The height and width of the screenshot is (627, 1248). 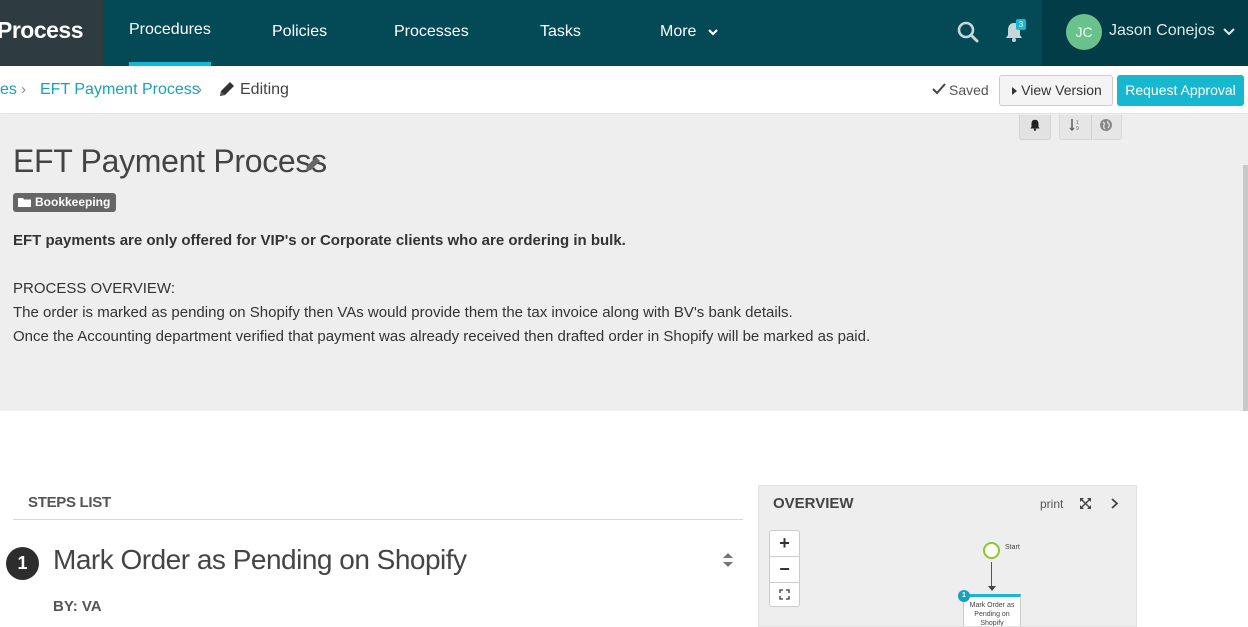 I want to click on fit-view-button, so click(x=784, y=594).